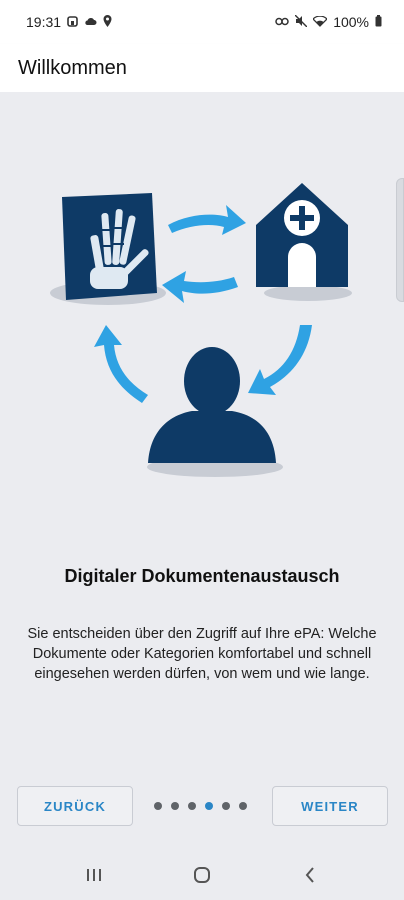  Describe the element at coordinates (202, 576) in the screenshot. I see `onboarding-title: Digitaler Dokumentenaustausch` at that location.